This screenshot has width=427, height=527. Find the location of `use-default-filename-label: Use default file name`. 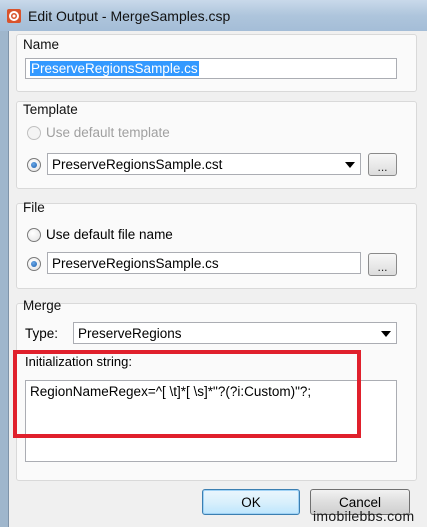

use-default-filename-label: Use default file name is located at coordinates (109, 234).